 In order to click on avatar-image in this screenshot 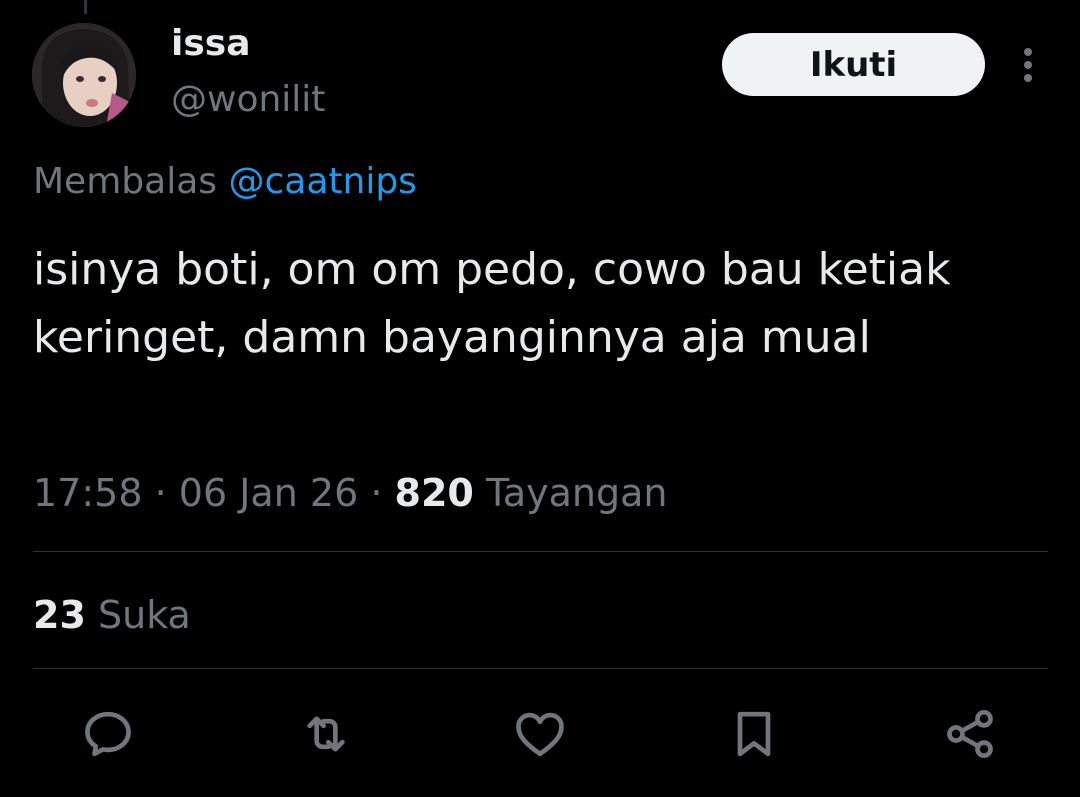, I will do `click(84, 75)`.